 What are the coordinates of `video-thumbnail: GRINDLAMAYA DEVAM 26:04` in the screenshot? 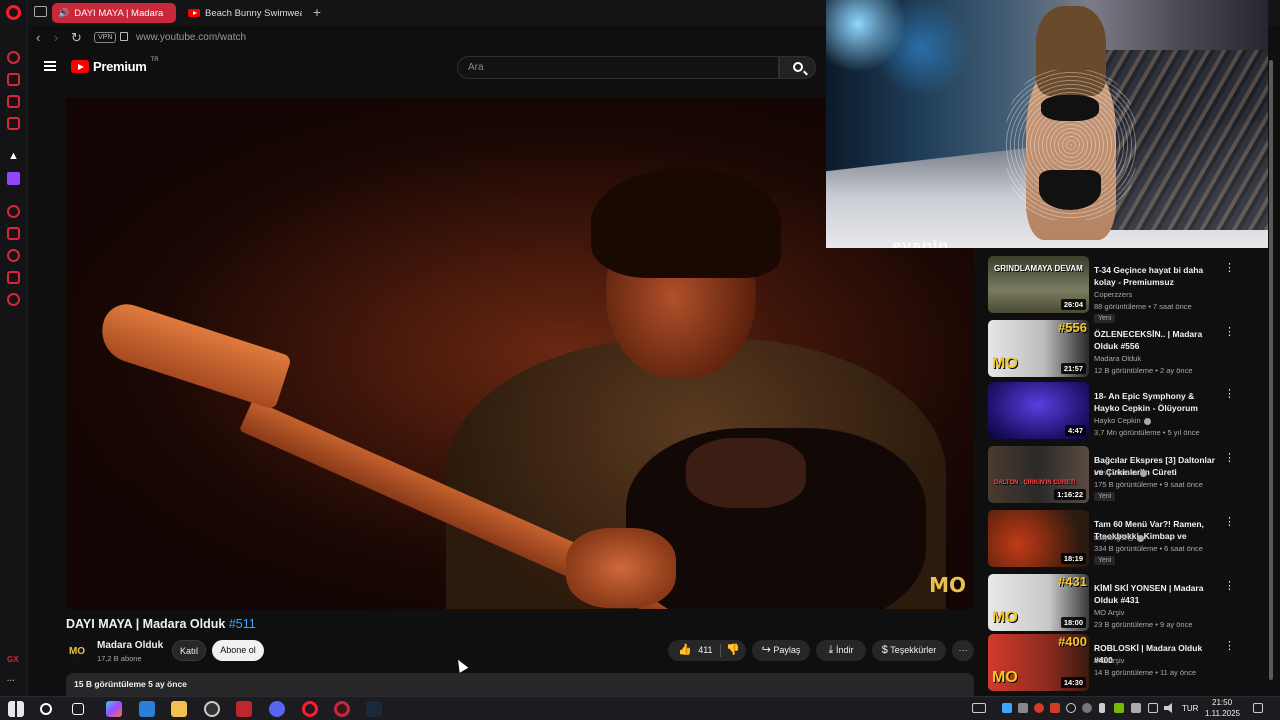 It's located at (1038, 284).